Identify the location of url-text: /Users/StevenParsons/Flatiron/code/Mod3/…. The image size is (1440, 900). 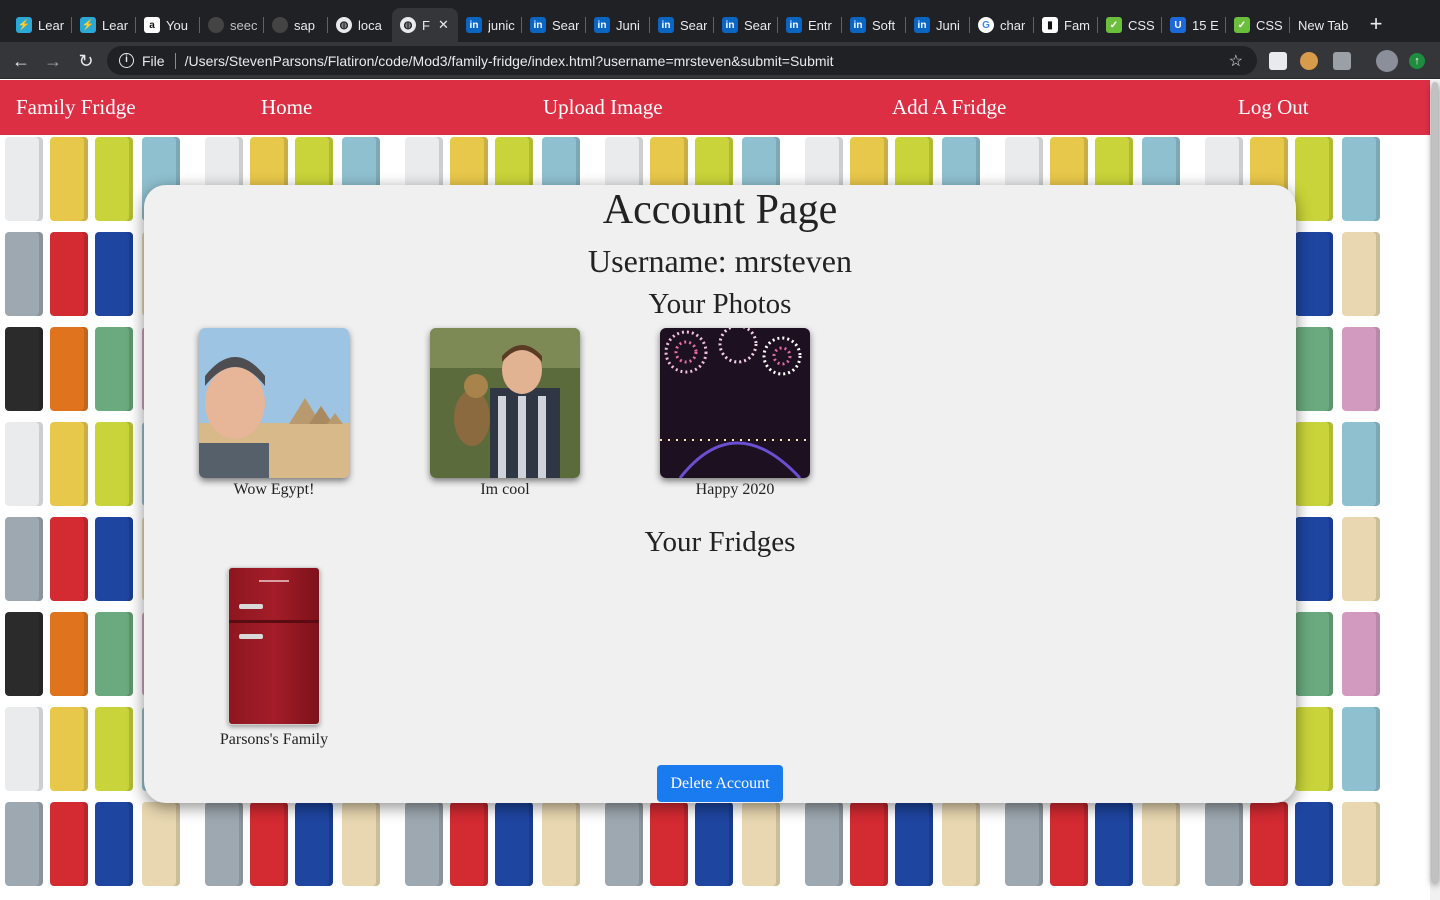
(509, 61).